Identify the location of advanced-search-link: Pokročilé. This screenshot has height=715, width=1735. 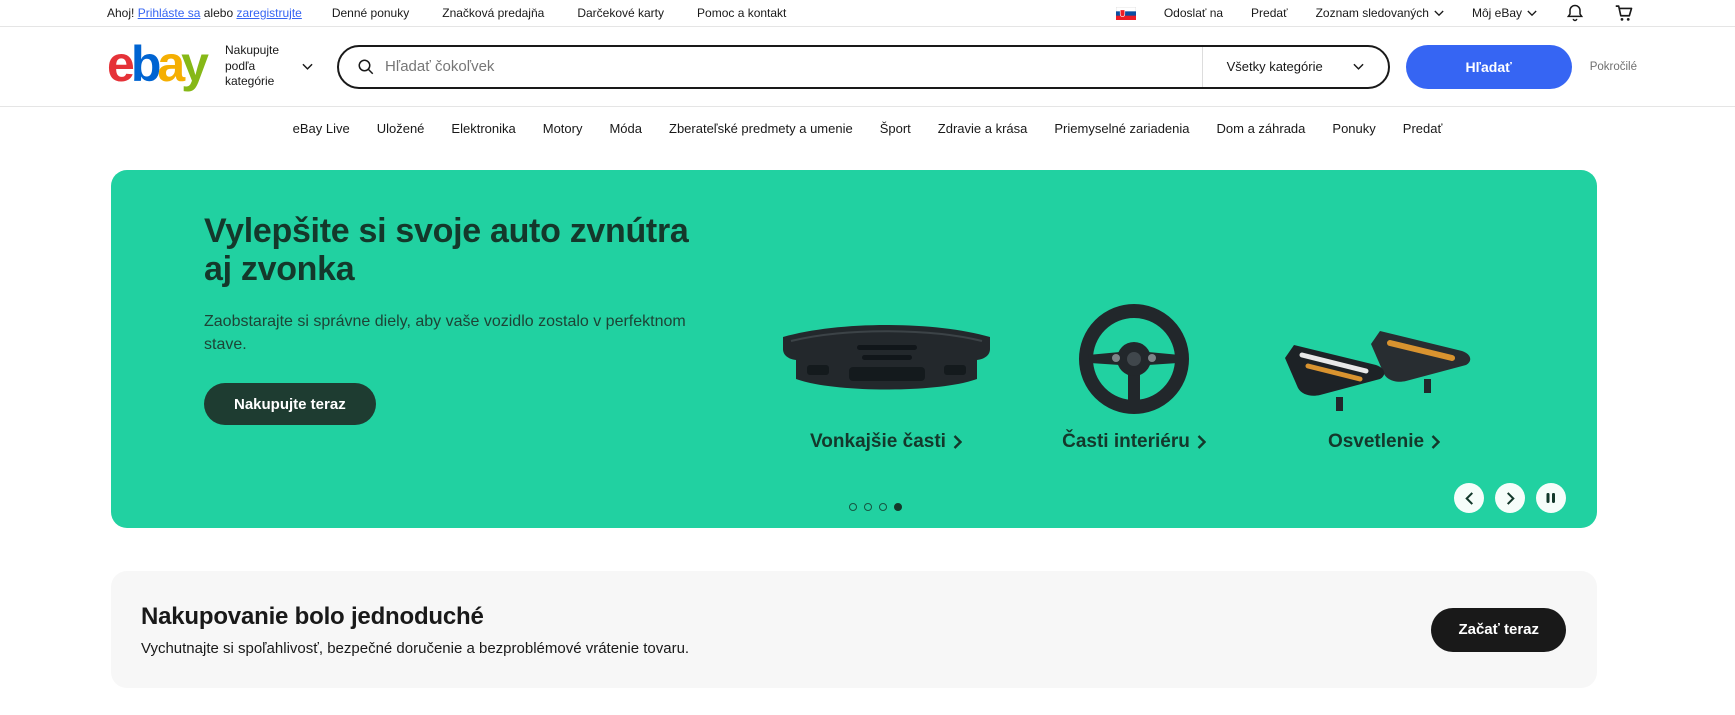
(1613, 67).